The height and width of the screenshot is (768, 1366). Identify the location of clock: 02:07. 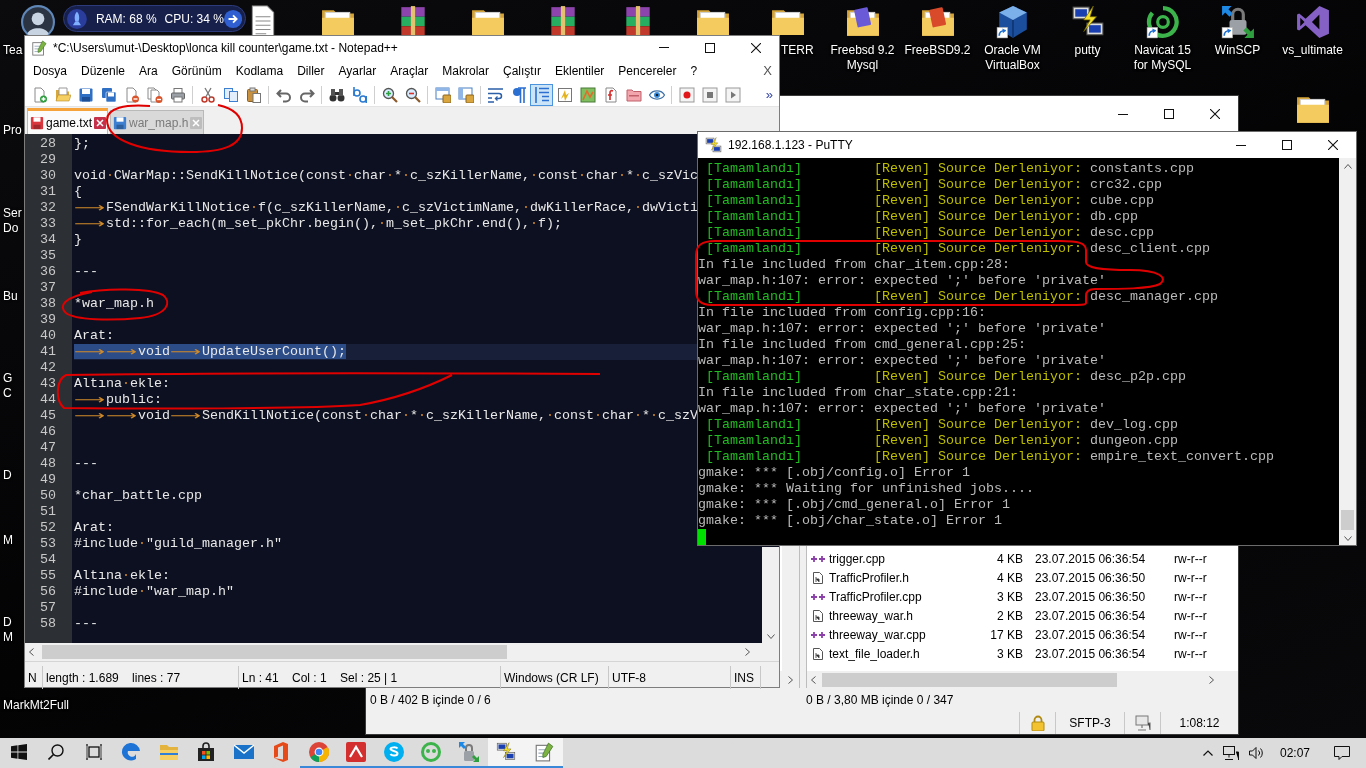
(1294, 753).